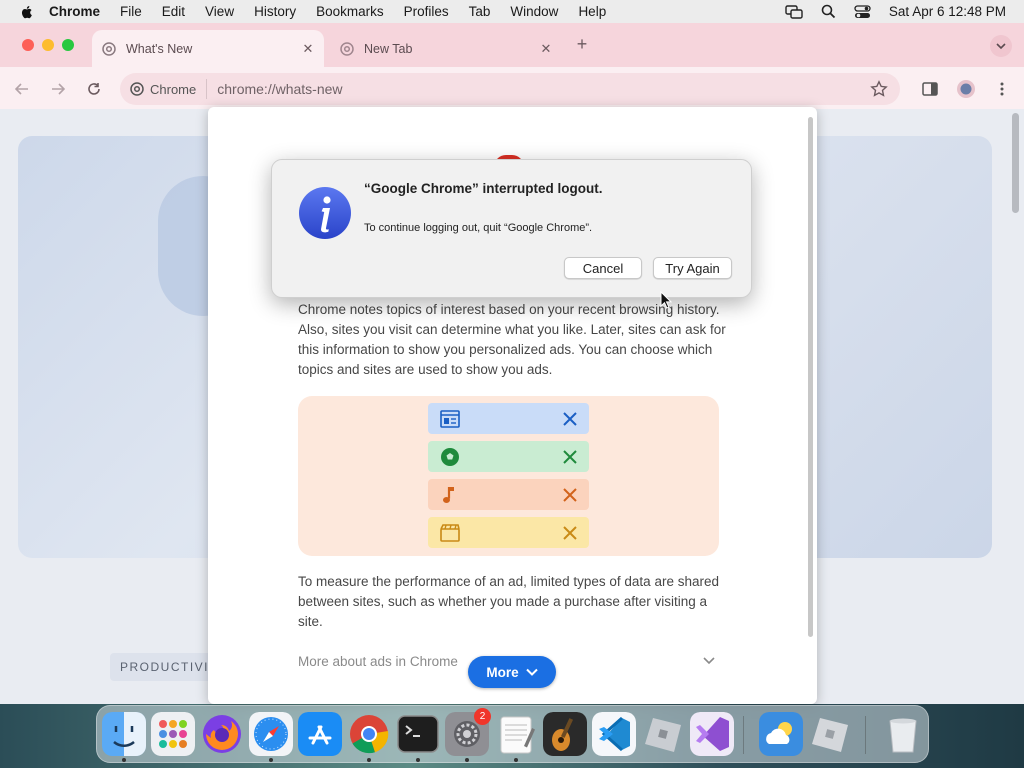 The image size is (1024, 768). What do you see at coordinates (663, 734) in the screenshot?
I see `roblox-icon` at bounding box center [663, 734].